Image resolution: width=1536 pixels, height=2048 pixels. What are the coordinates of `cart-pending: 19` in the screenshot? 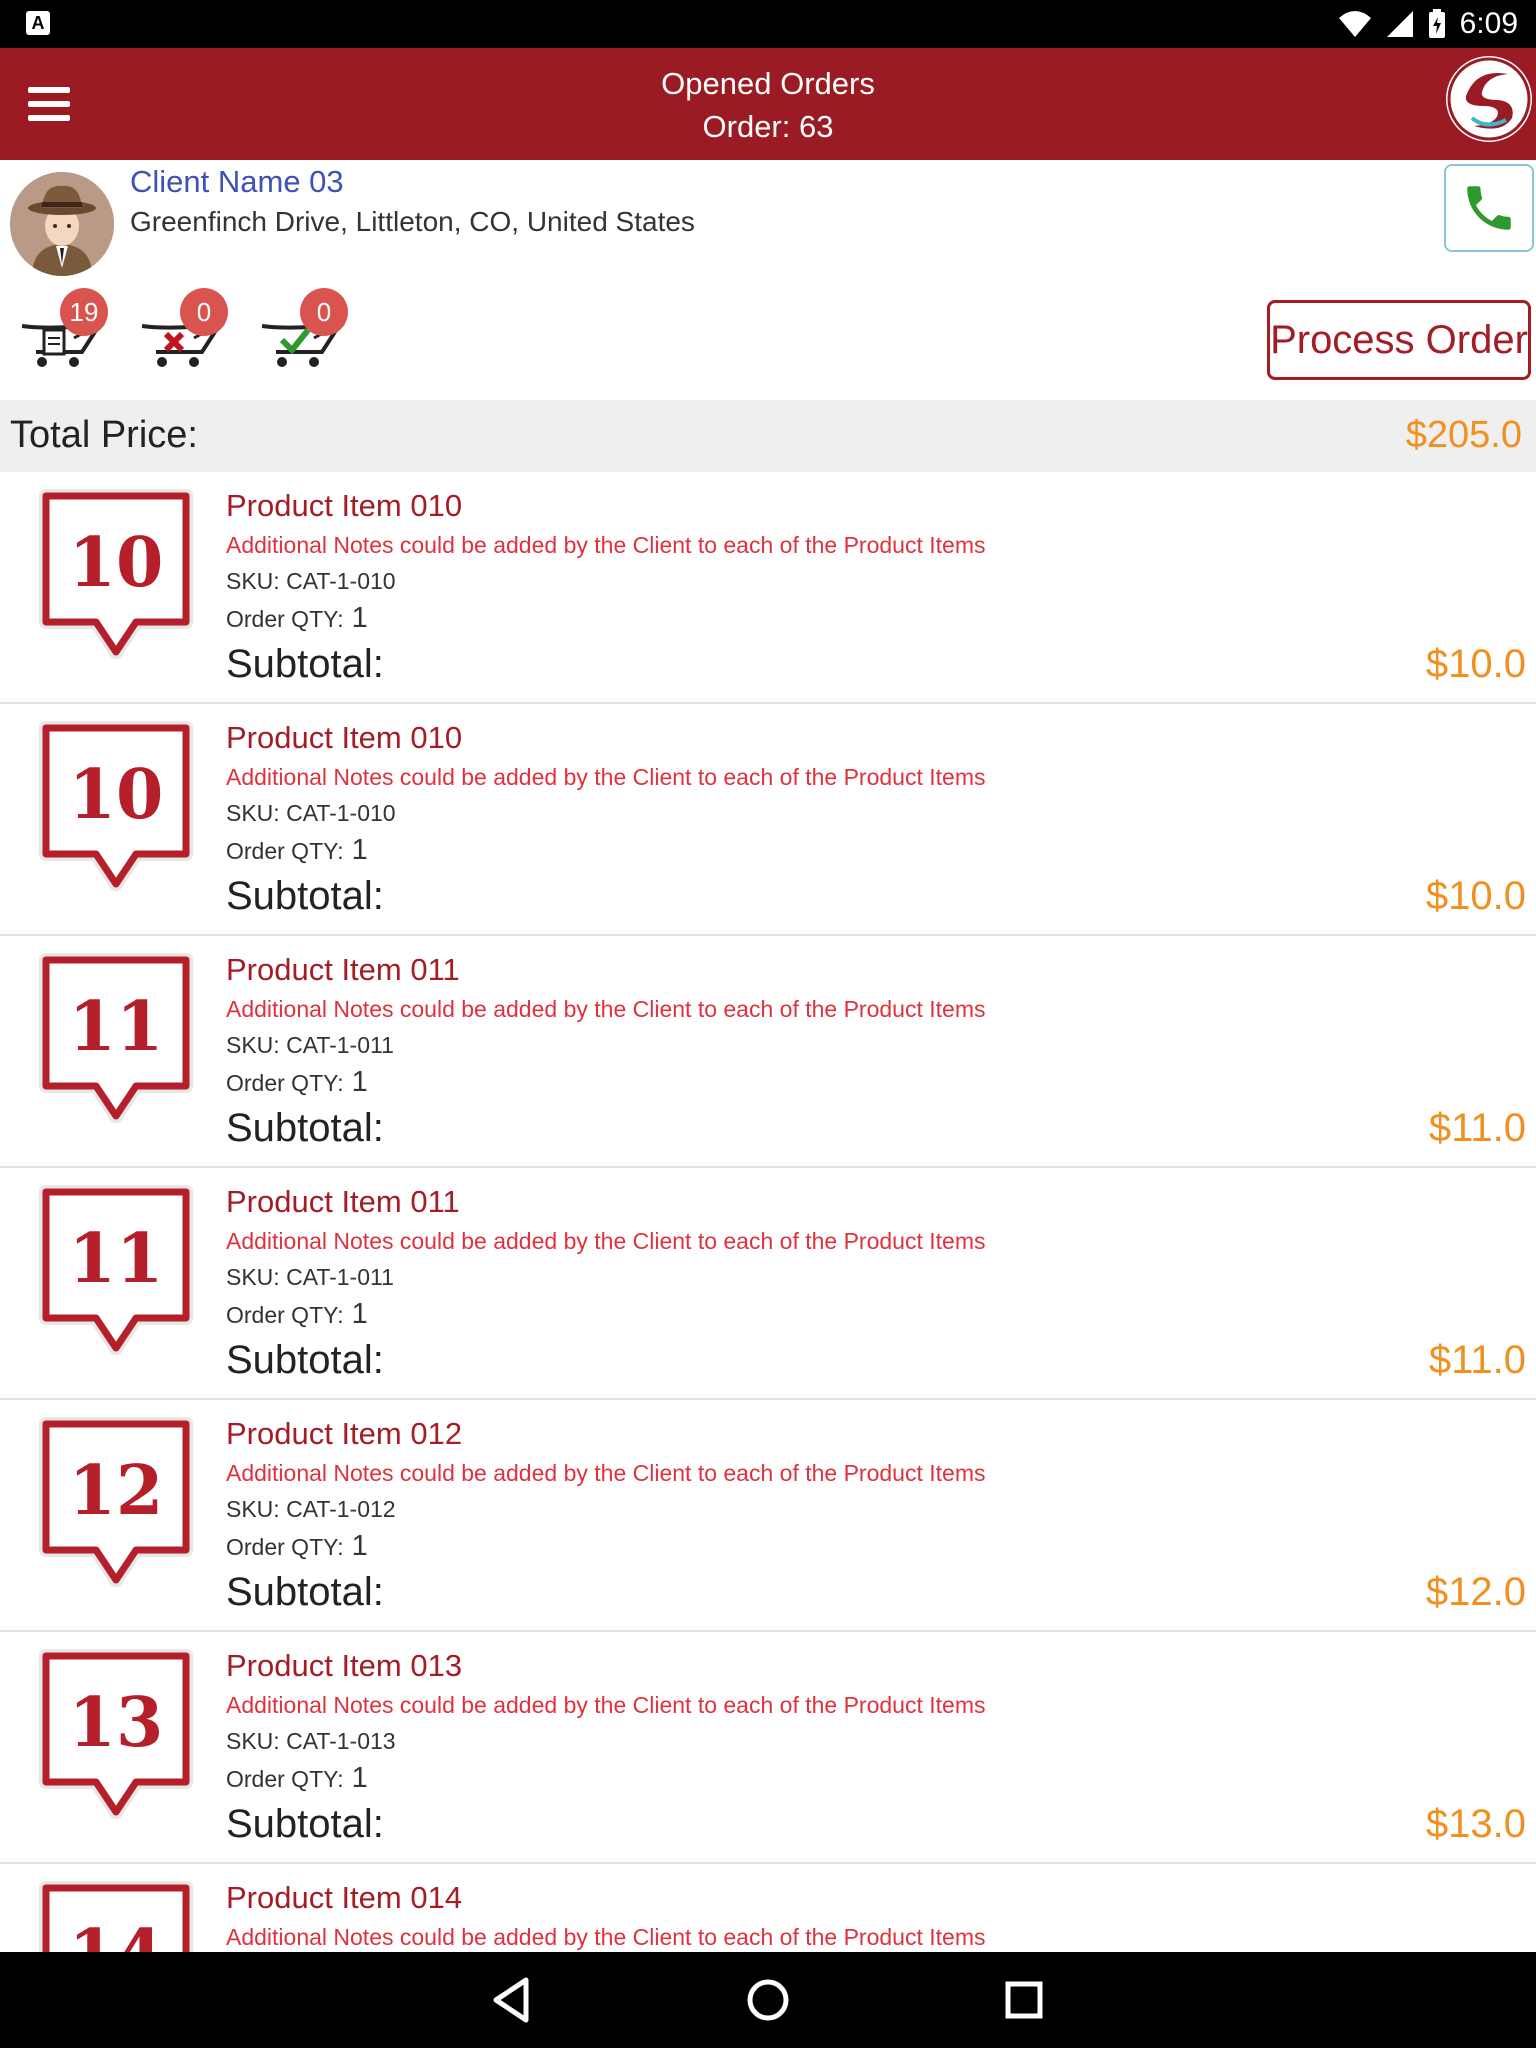 It's located at (64, 330).